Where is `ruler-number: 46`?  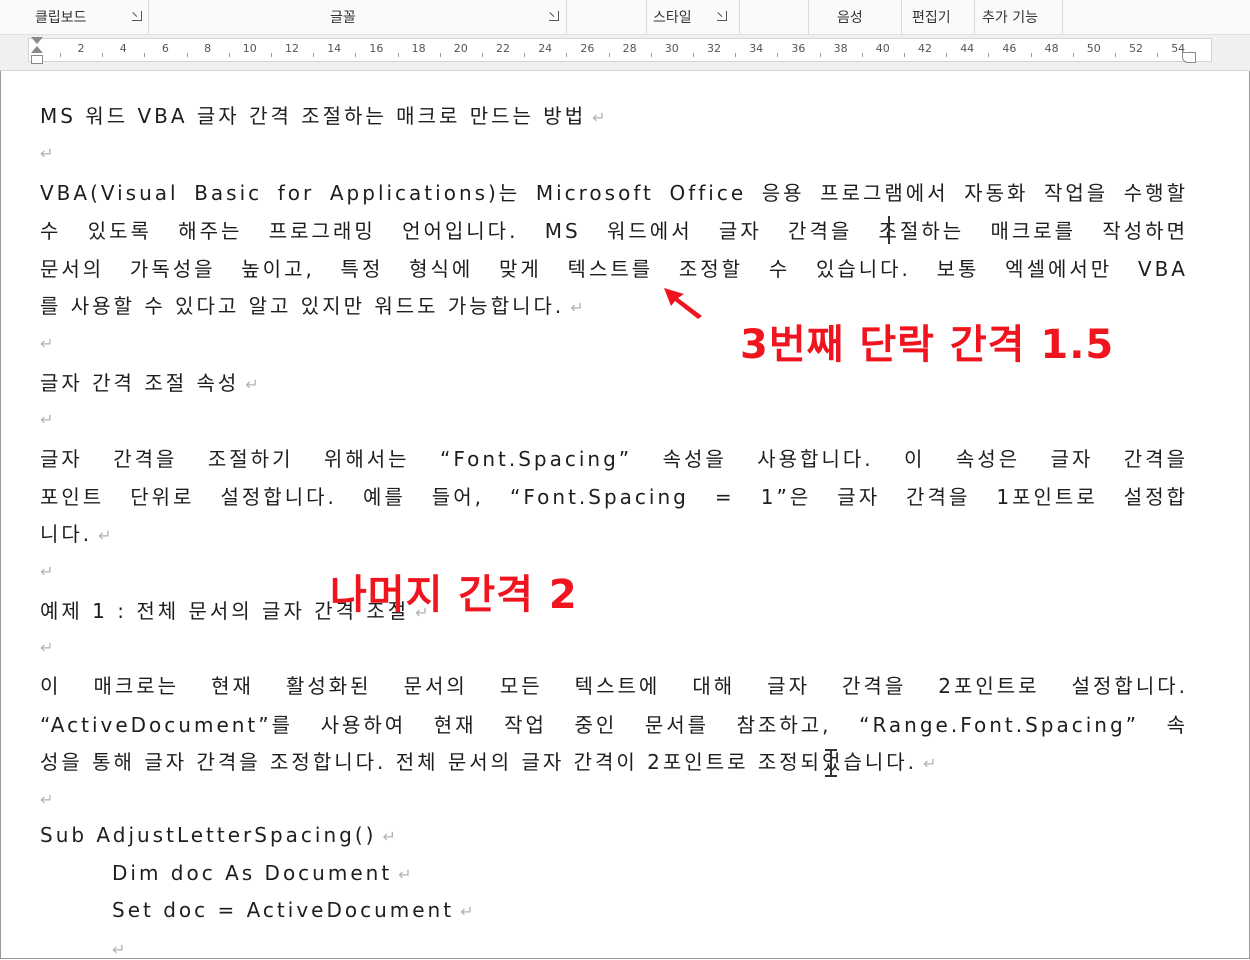 ruler-number: 46 is located at coordinates (1009, 48).